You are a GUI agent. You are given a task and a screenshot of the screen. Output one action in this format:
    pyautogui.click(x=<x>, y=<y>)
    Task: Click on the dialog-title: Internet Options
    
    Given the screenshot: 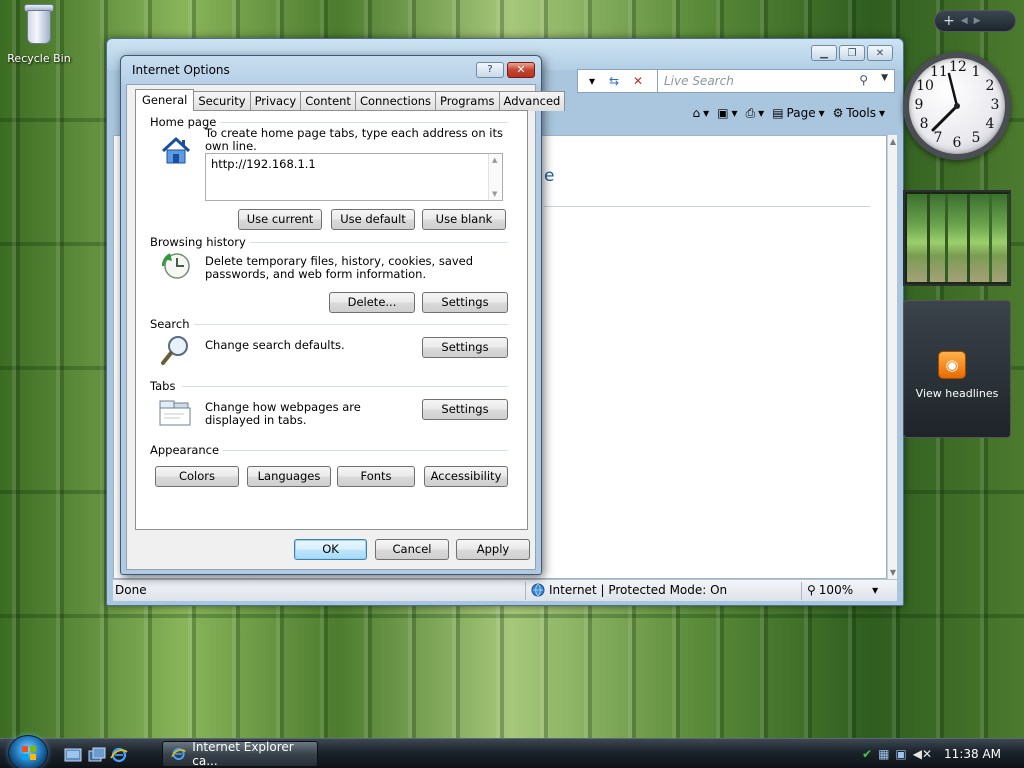 What is the action you would take?
    pyautogui.click(x=181, y=70)
    